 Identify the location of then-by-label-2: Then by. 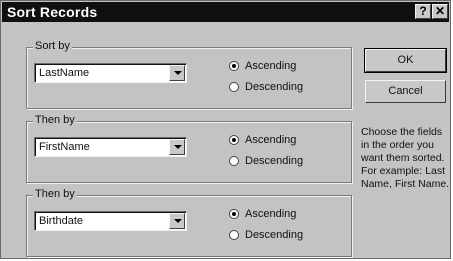
(55, 194).